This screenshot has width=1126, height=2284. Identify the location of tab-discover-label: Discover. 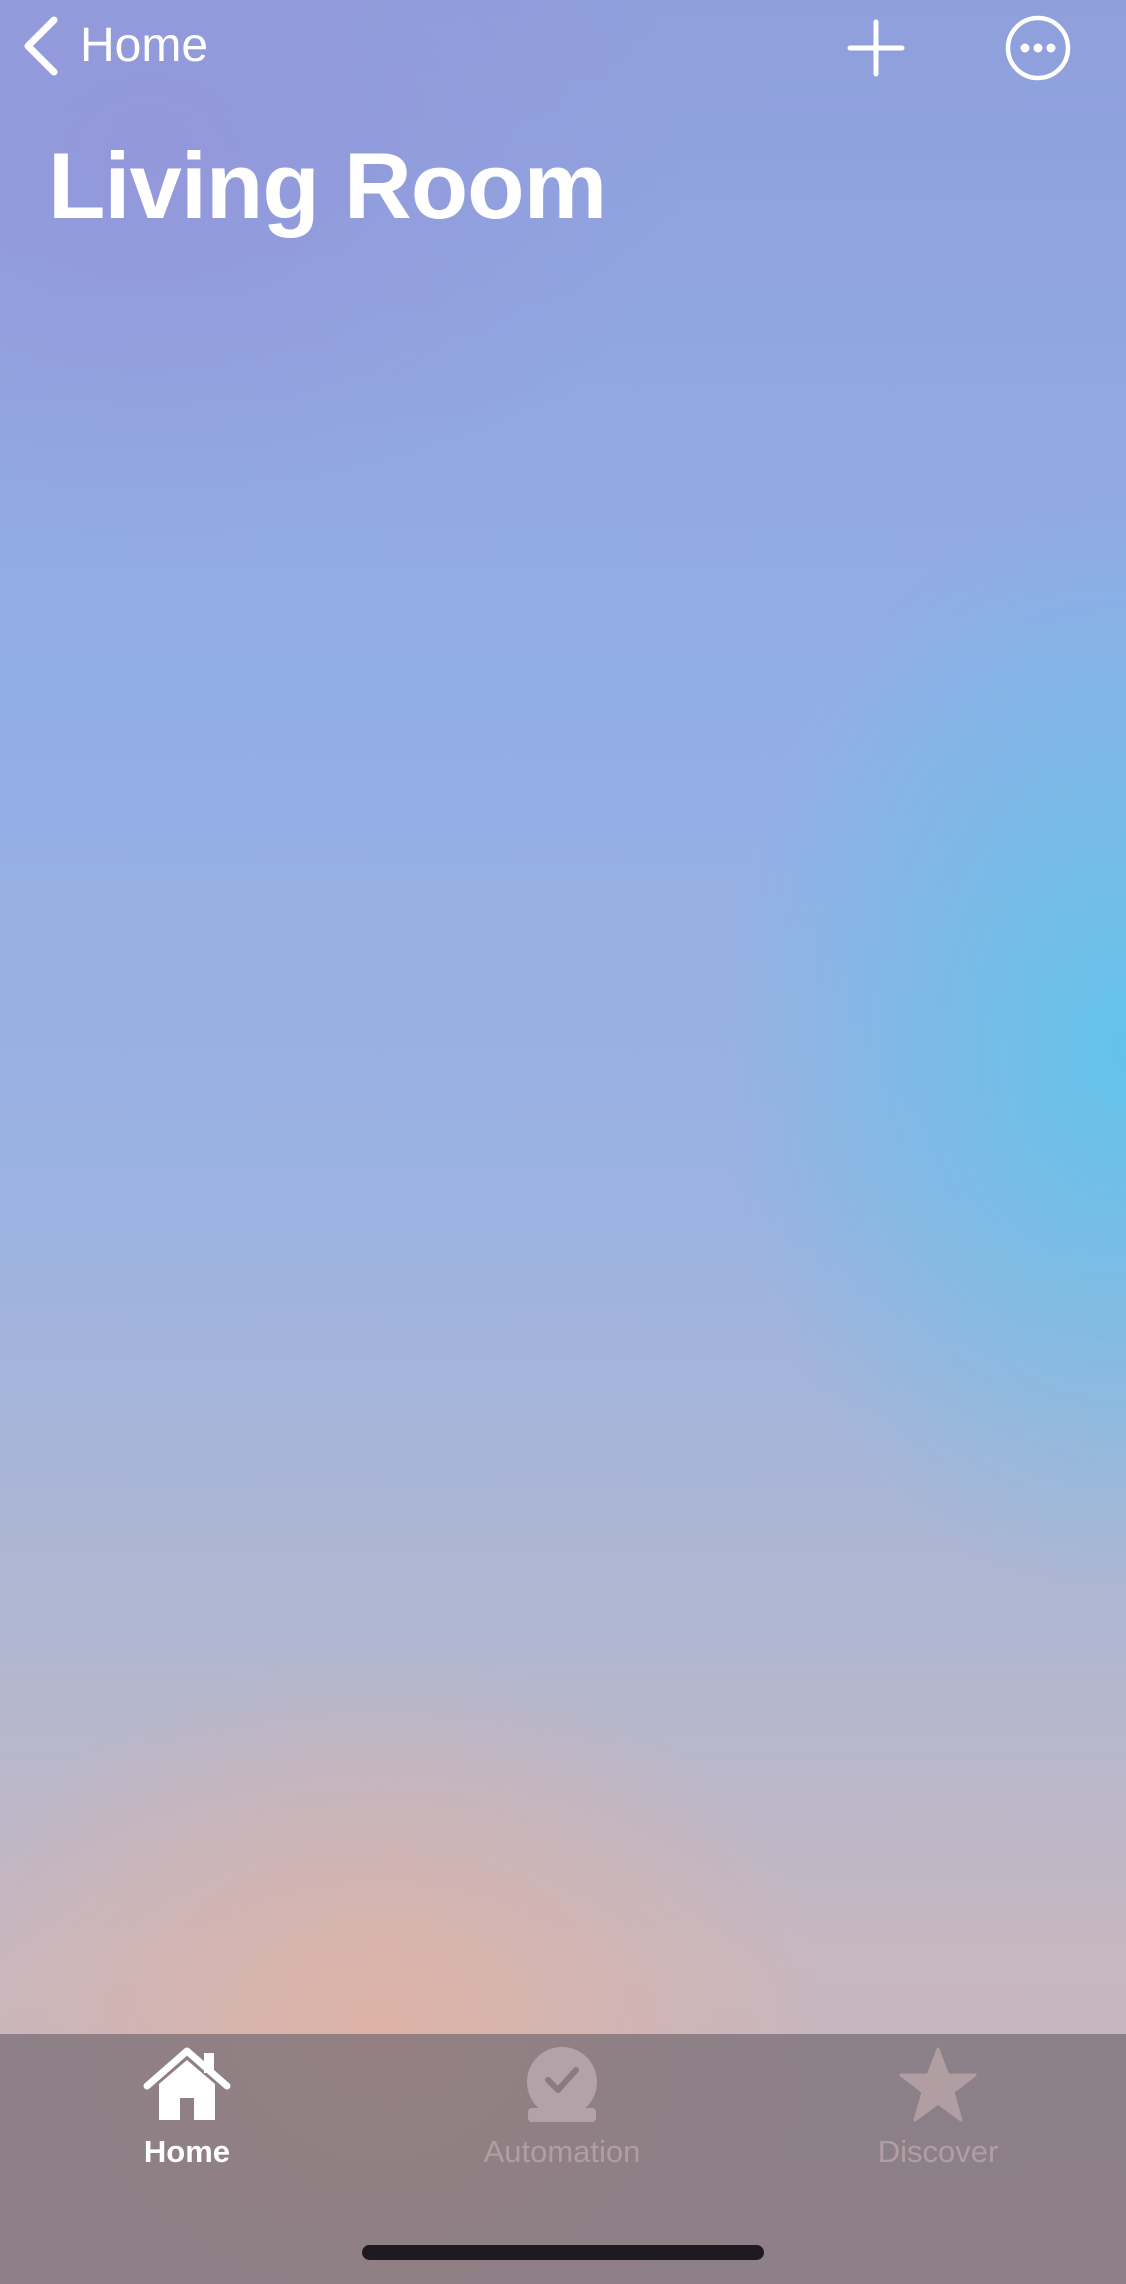
(938, 2151).